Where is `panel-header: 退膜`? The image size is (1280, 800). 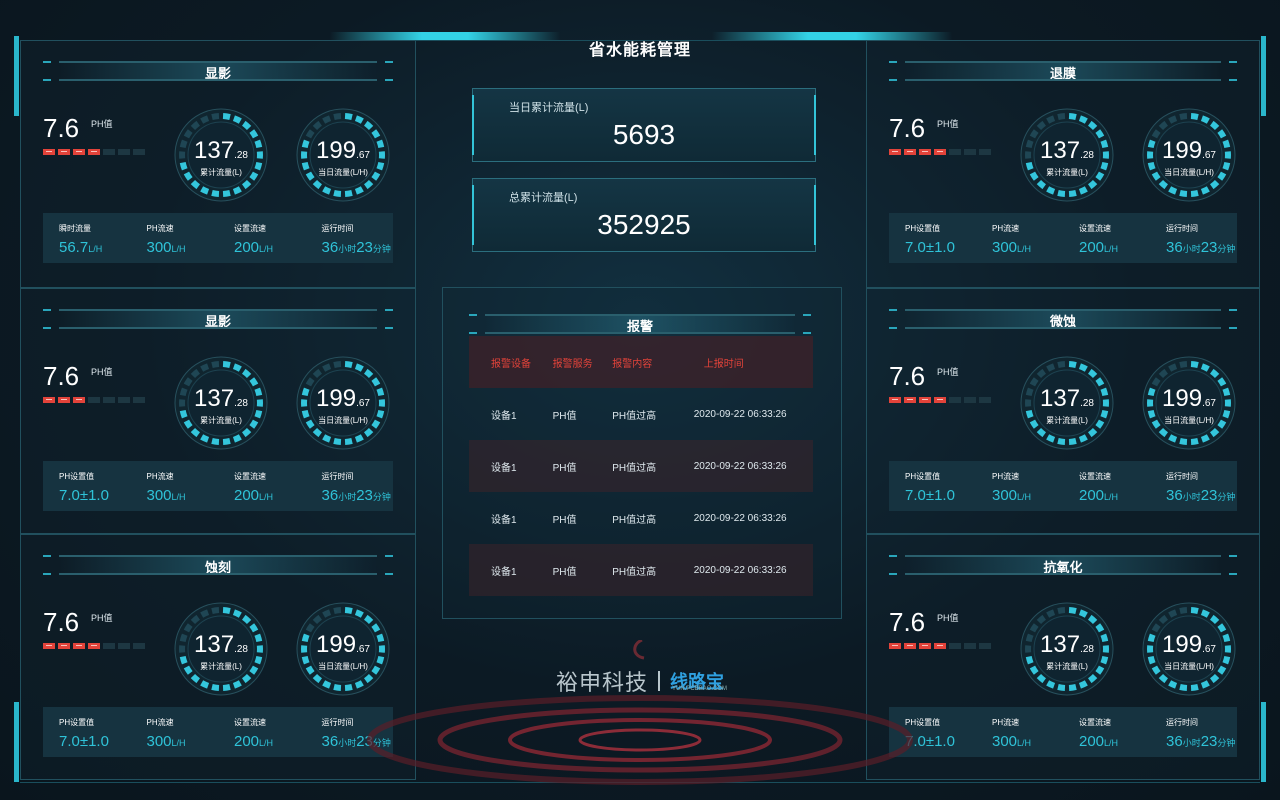 panel-header: 退膜 is located at coordinates (1063, 70).